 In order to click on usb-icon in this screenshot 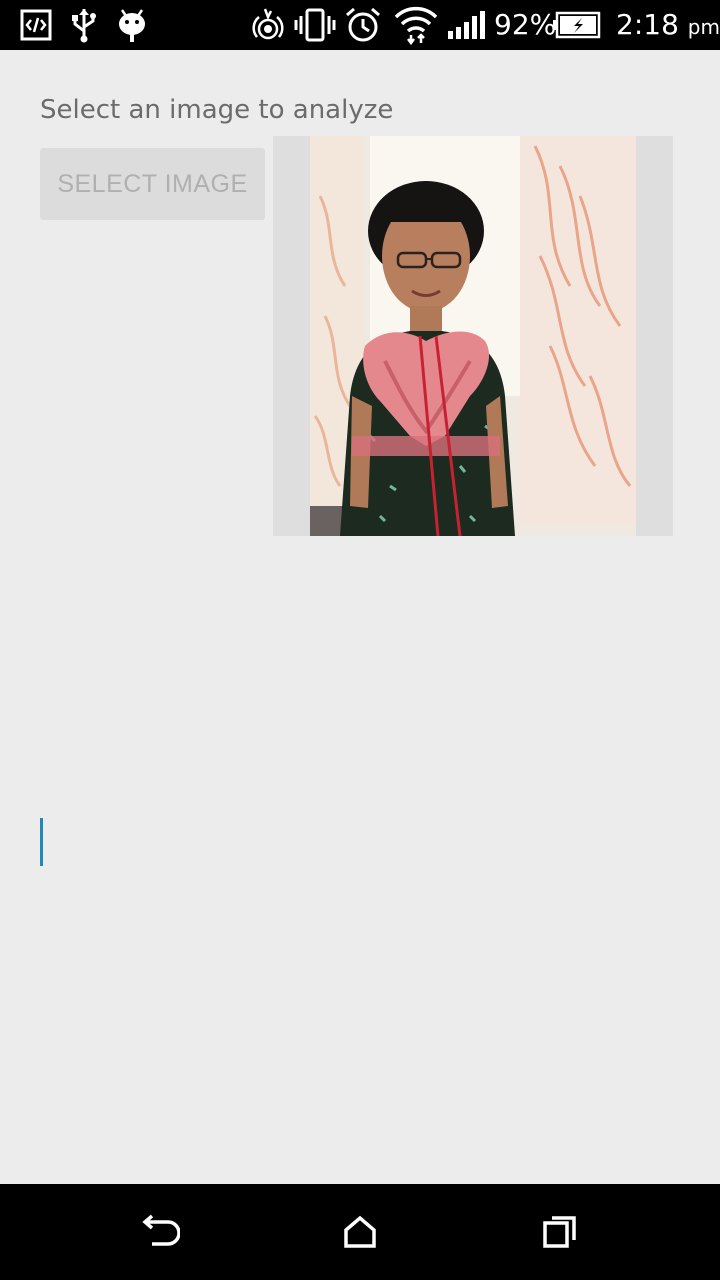, I will do `click(84, 25)`.